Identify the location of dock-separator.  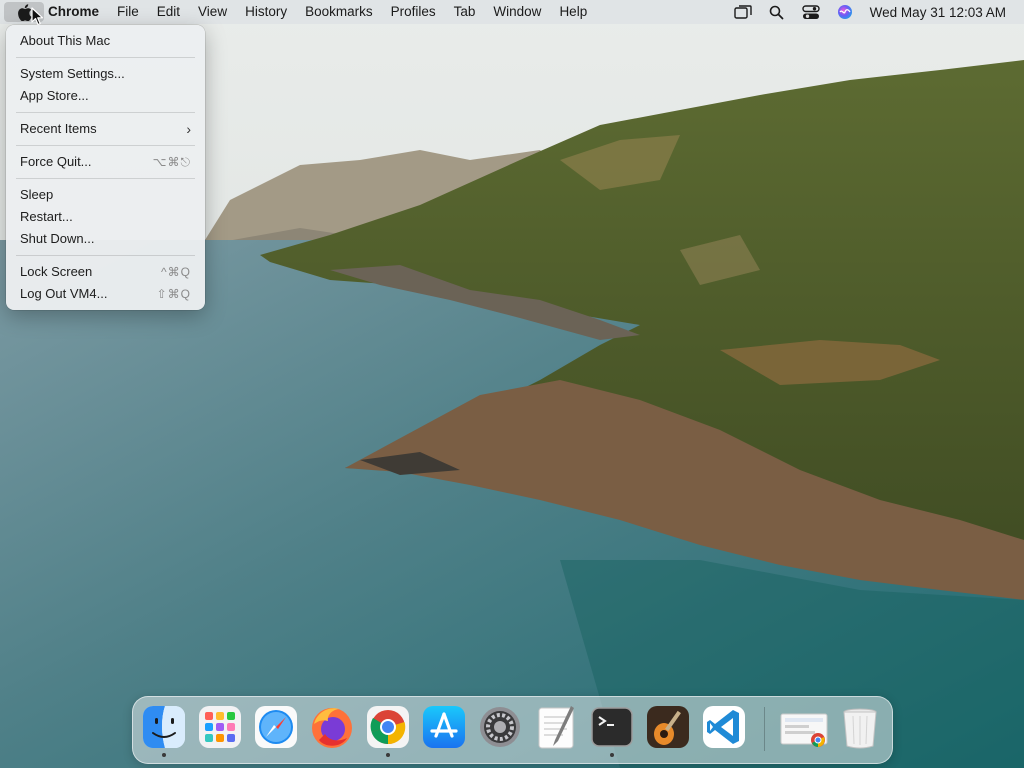
(764, 729).